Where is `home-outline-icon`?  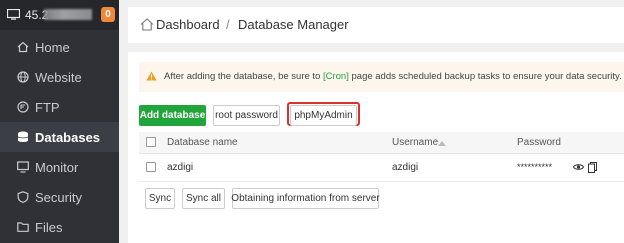 home-outline-icon is located at coordinates (147, 24).